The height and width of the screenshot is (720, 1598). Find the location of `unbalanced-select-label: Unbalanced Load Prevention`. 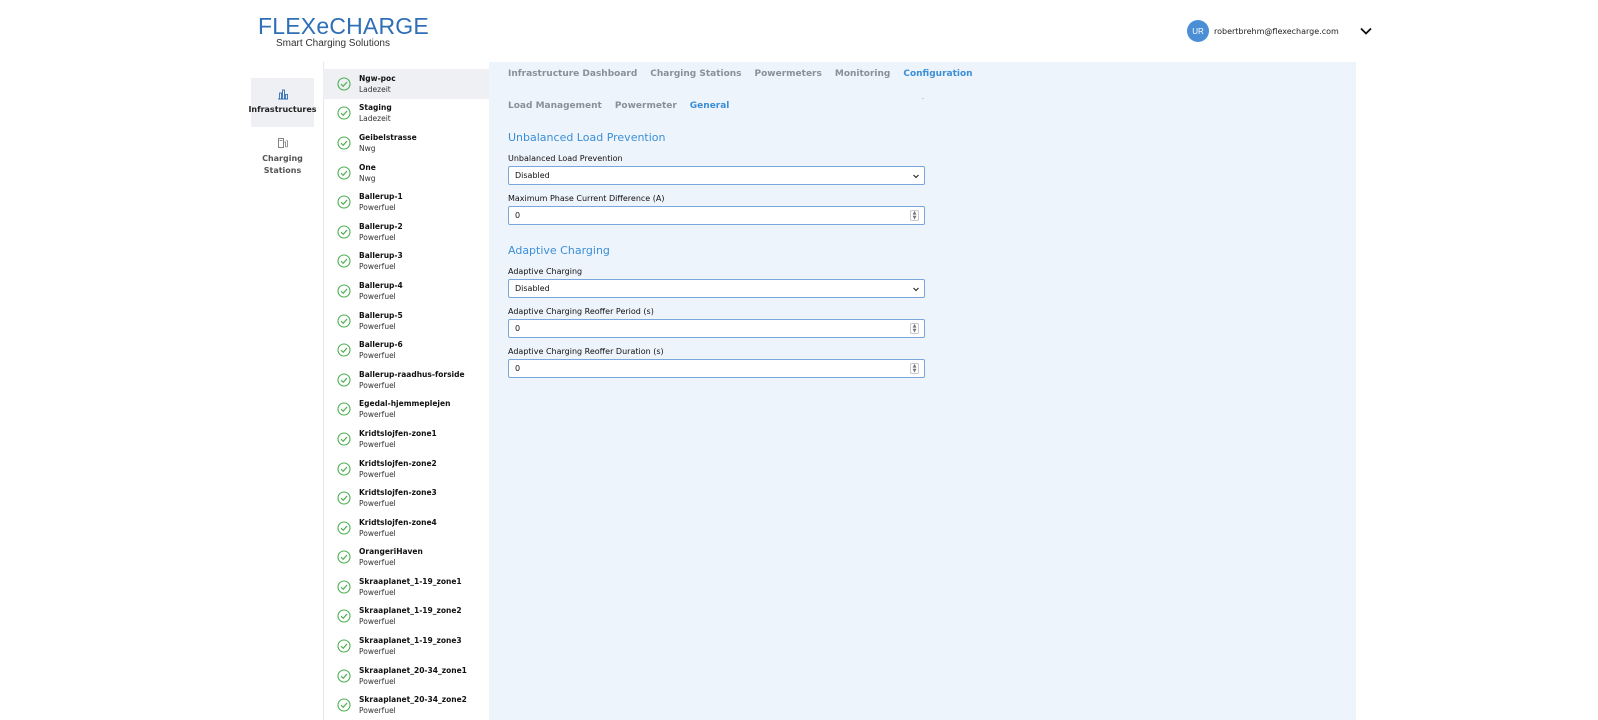

unbalanced-select-label: Unbalanced Load Prevention is located at coordinates (565, 158).